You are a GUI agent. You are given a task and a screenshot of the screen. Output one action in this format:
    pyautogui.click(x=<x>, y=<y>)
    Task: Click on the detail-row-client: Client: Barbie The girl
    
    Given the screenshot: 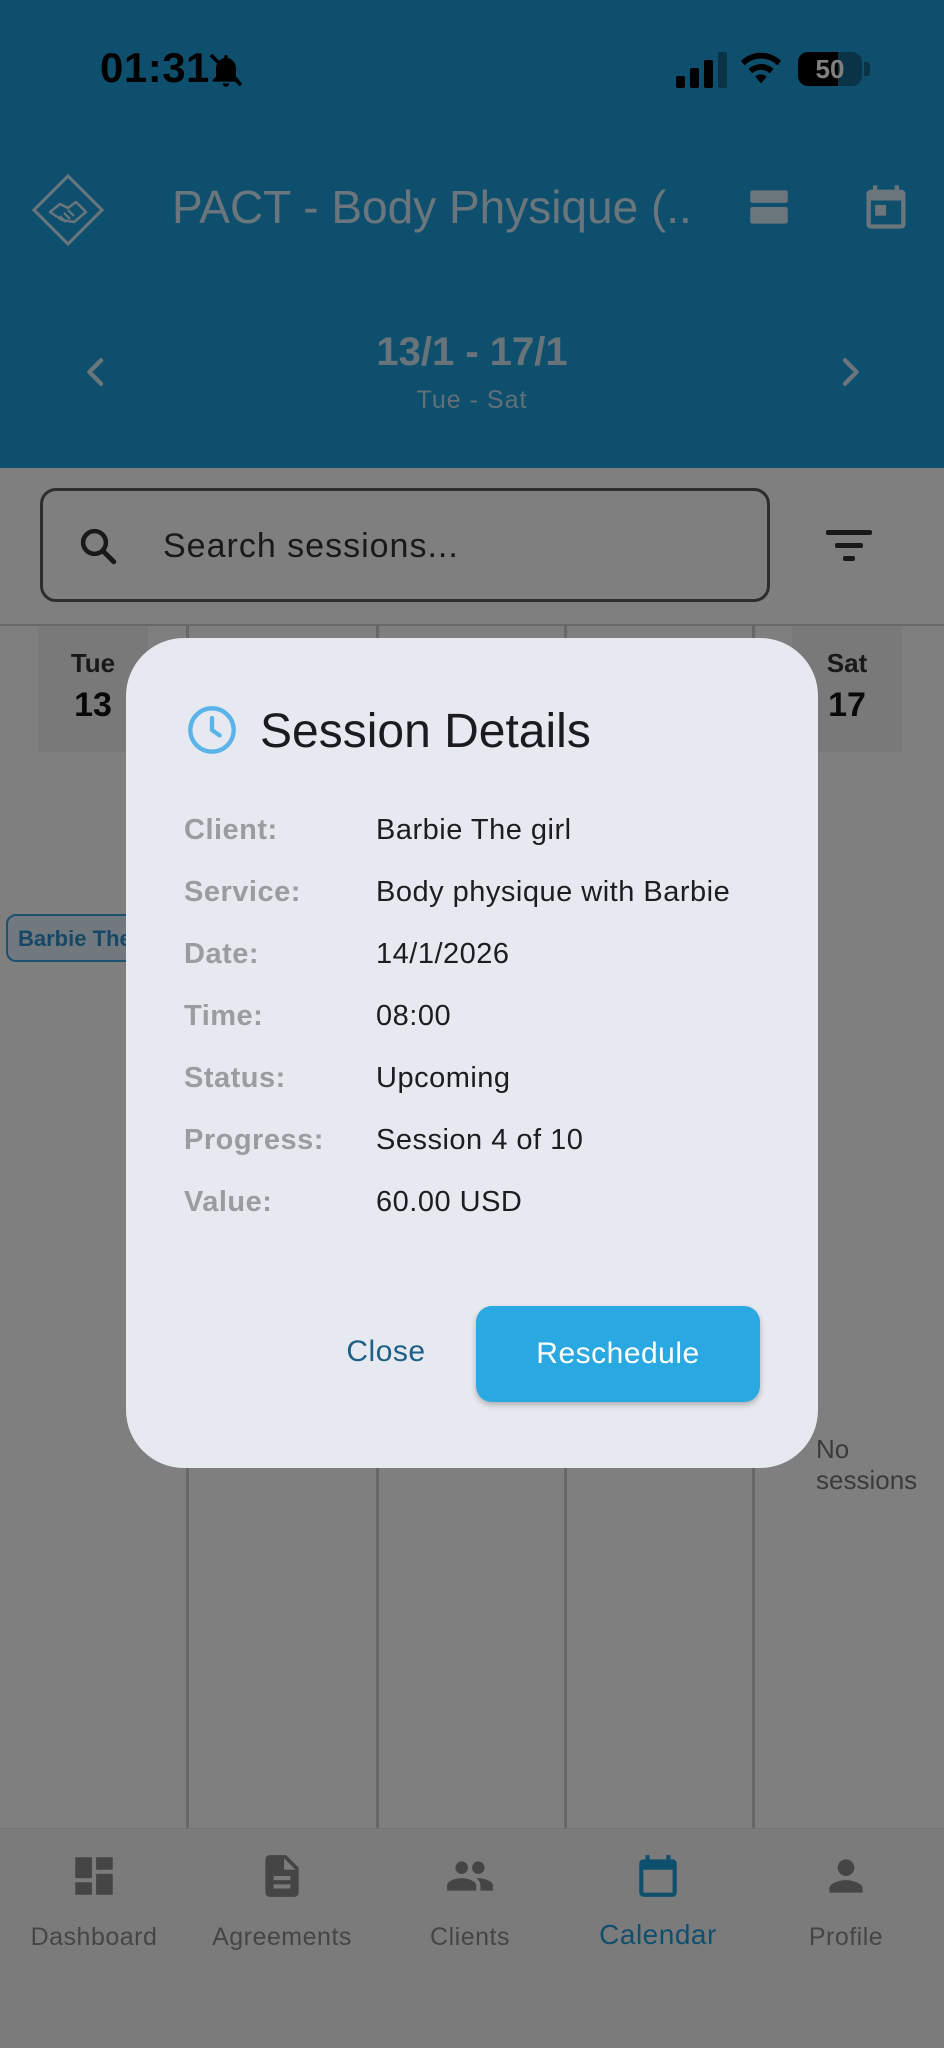 What is the action you would take?
    pyautogui.click(x=484, y=834)
    